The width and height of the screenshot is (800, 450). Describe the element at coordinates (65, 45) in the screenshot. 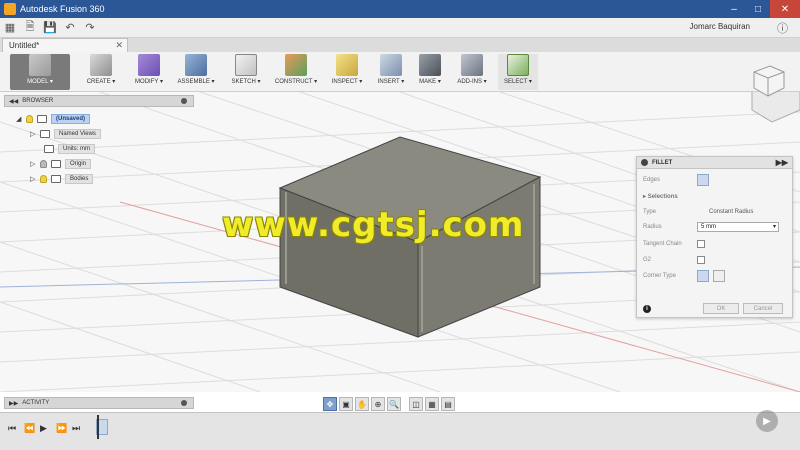

I see `document-tab: Untitled* ✕` at that location.